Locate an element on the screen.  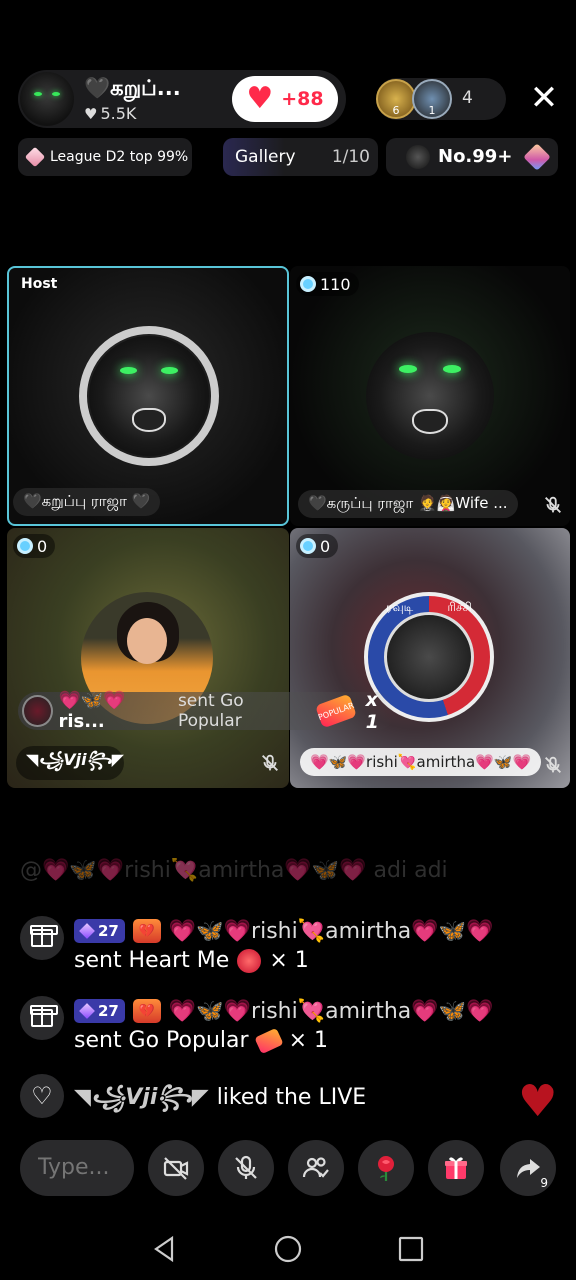
close-icon: ✕ is located at coordinates (544, 98).